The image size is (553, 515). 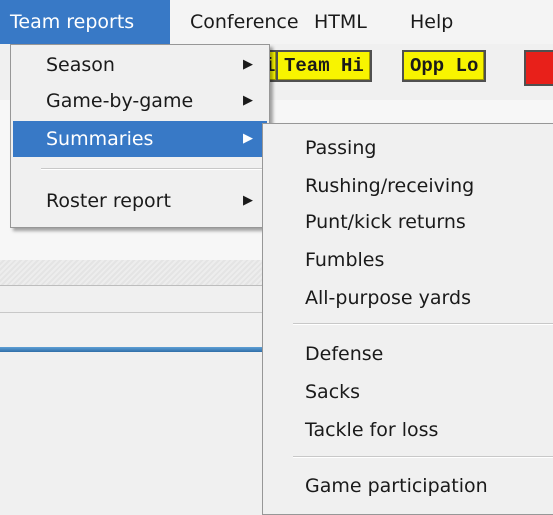 What do you see at coordinates (344, 354) in the screenshot?
I see `menu-item-label: Defense` at bounding box center [344, 354].